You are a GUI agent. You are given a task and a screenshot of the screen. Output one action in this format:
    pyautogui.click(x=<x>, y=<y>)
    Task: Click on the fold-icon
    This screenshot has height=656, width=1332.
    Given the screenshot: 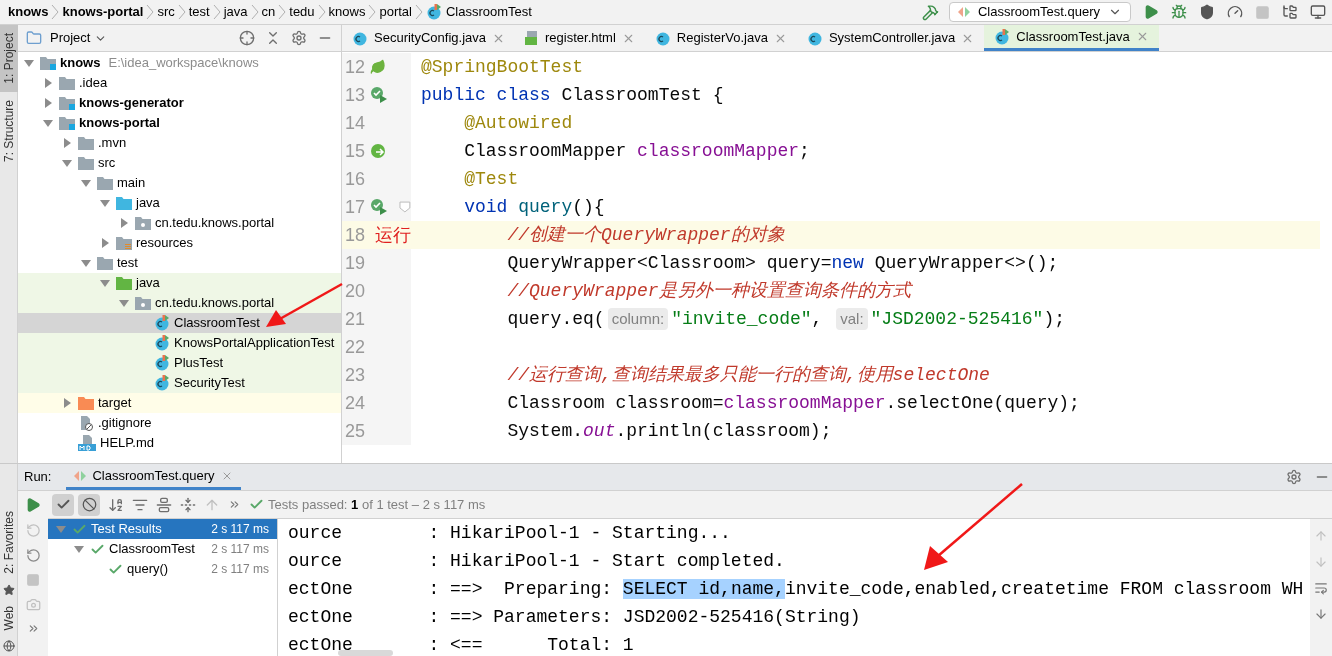 What is the action you would take?
    pyautogui.click(x=405, y=207)
    